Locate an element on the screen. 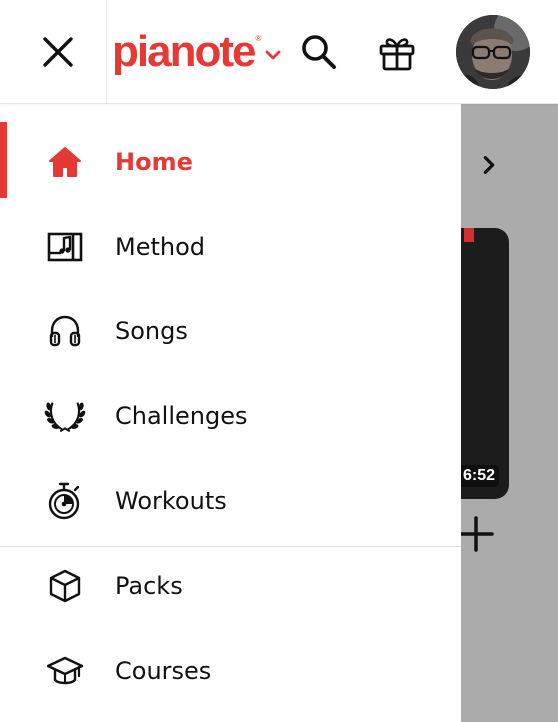 The image size is (558, 722). plus-icon is located at coordinates (476, 534).